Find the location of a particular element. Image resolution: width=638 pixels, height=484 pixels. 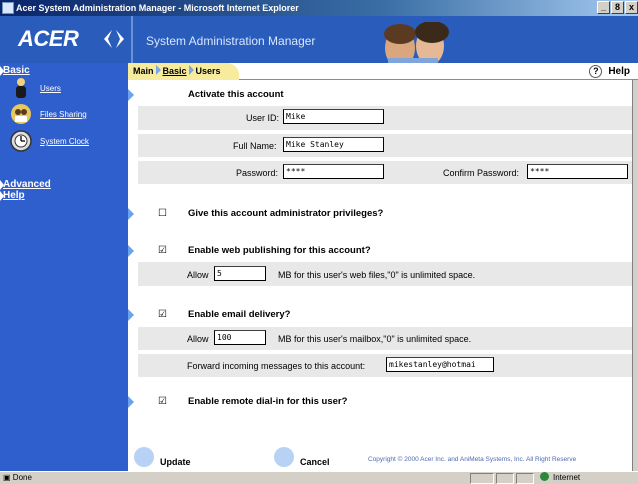

email-quota-input: 100 is located at coordinates (240, 337).